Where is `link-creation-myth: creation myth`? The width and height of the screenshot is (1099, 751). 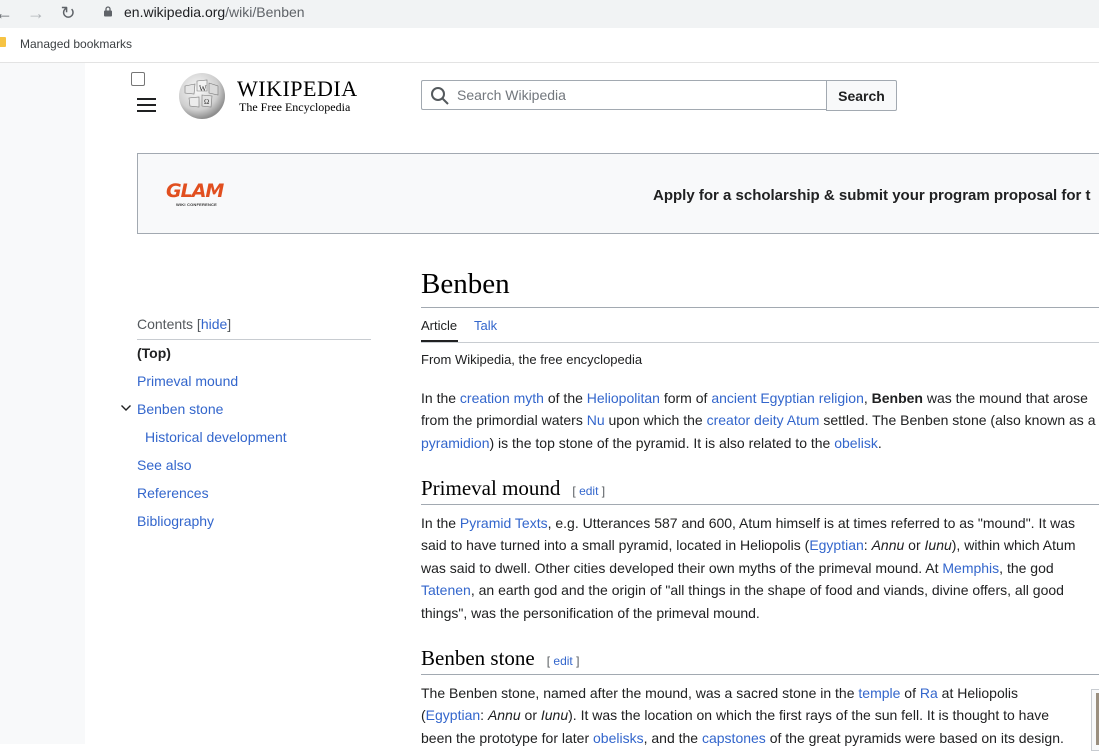 link-creation-myth: creation myth is located at coordinates (502, 398).